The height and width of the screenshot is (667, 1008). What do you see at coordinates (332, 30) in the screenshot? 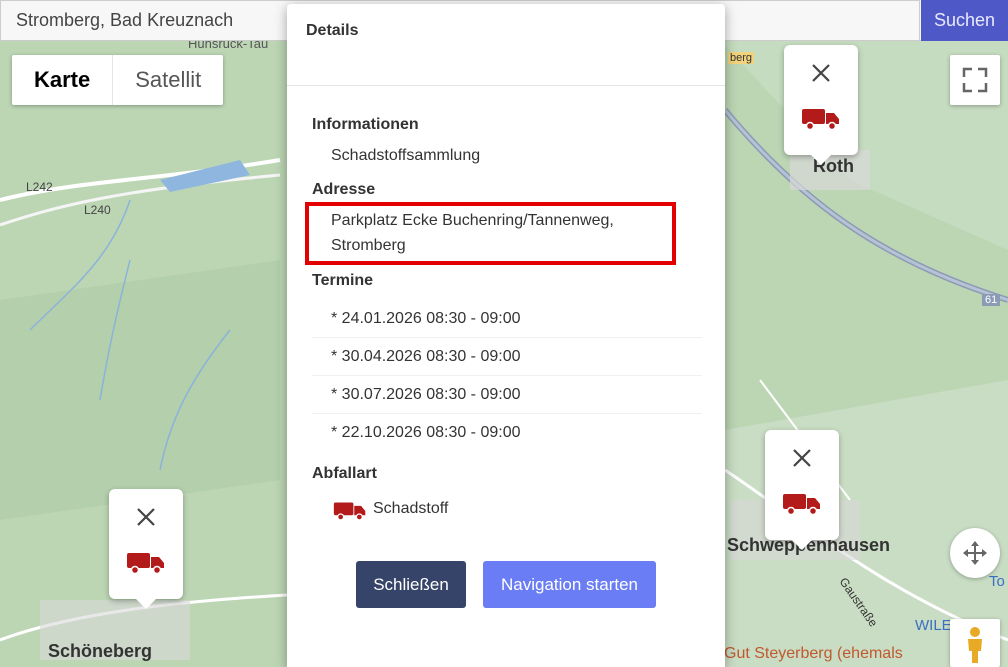
I see `modal-title: Details` at bounding box center [332, 30].